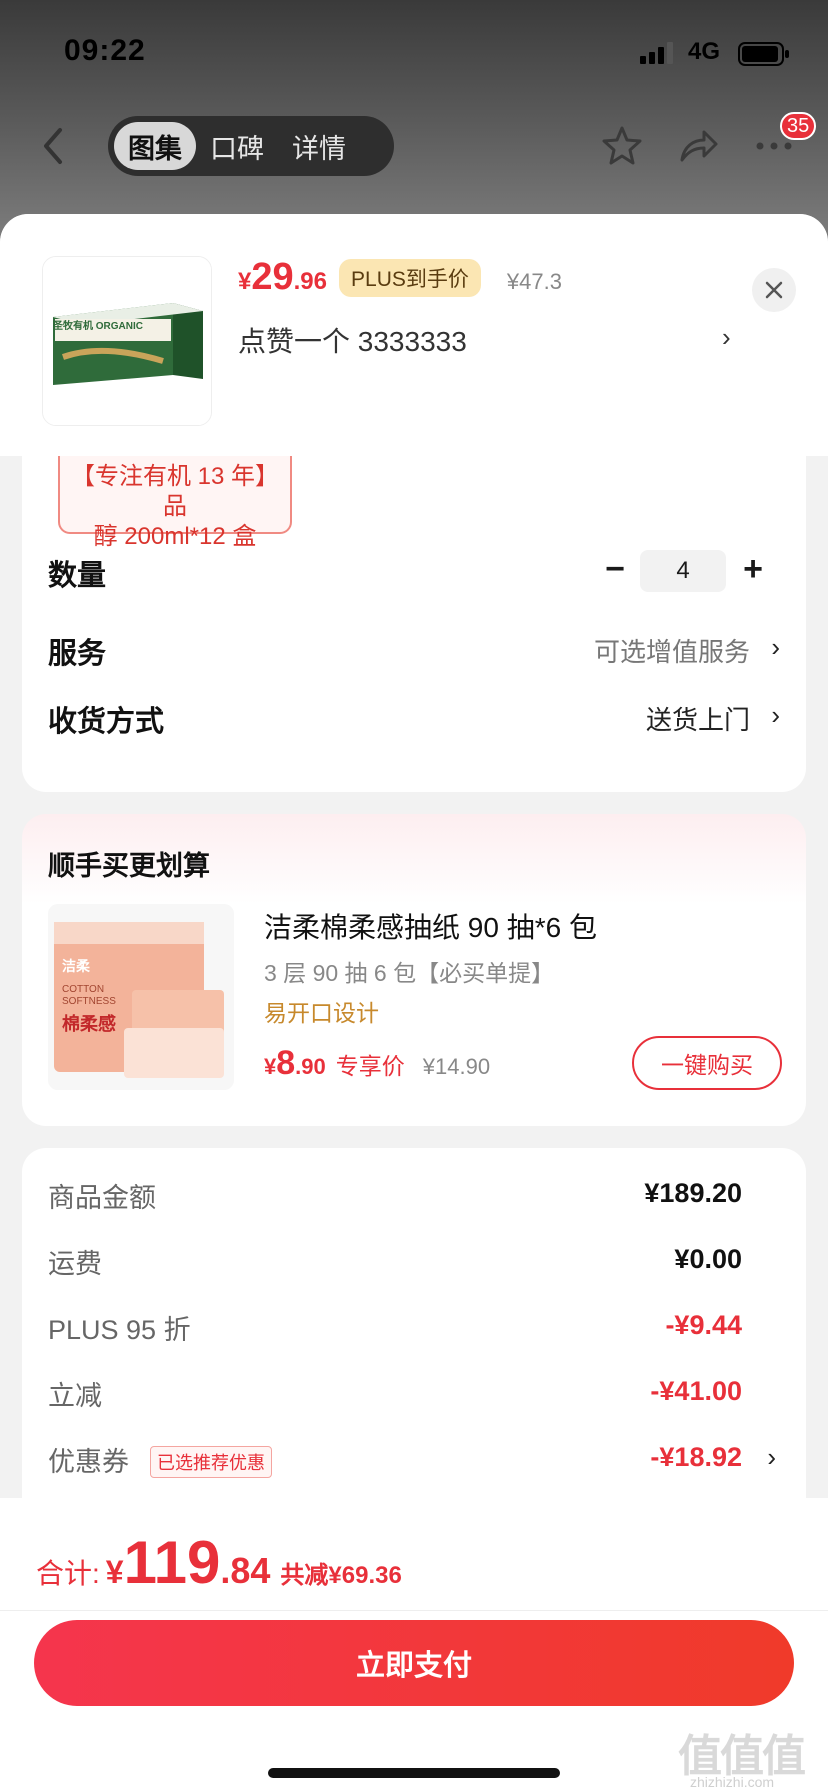 The image size is (828, 1792). What do you see at coordinates (708, 1259) in the screenshot?
I see `shipping-value: ¥0.00` at bounding box center [708, 1259].